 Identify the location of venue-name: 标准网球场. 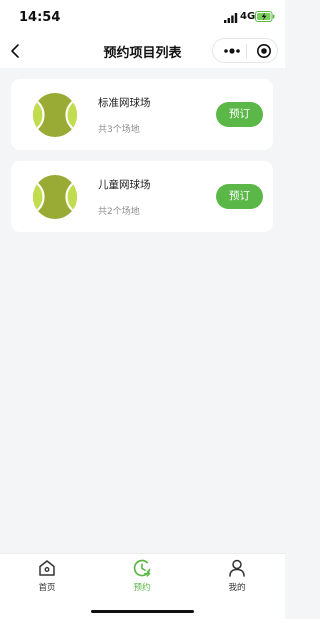
(124, 103).